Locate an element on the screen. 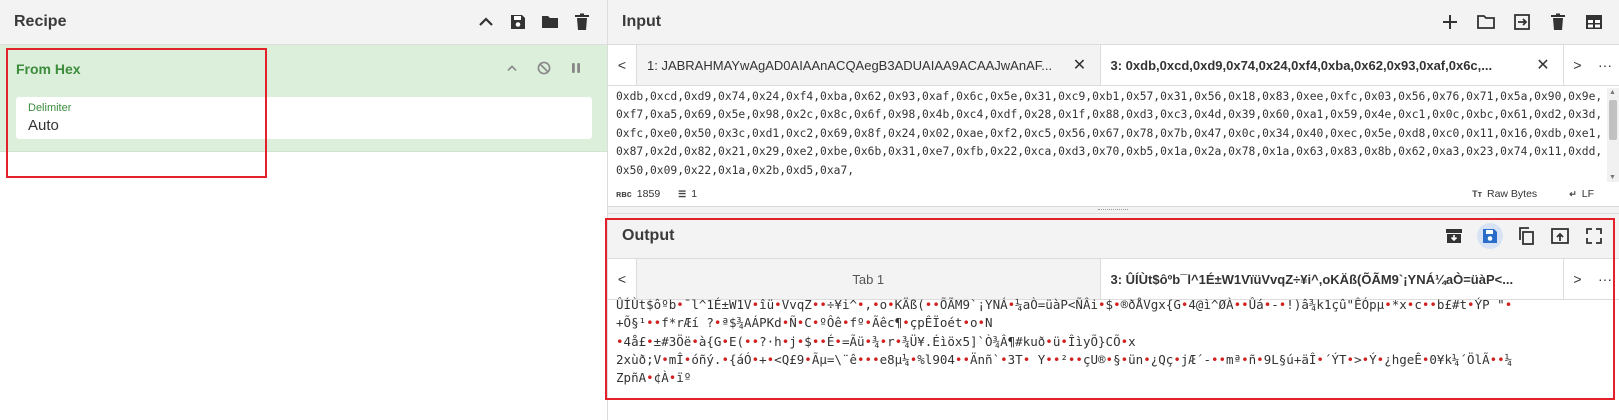 The height and width of the screenshot is (420, 1619). text-format-icon: Tт is located at coordinates (1477, 194).